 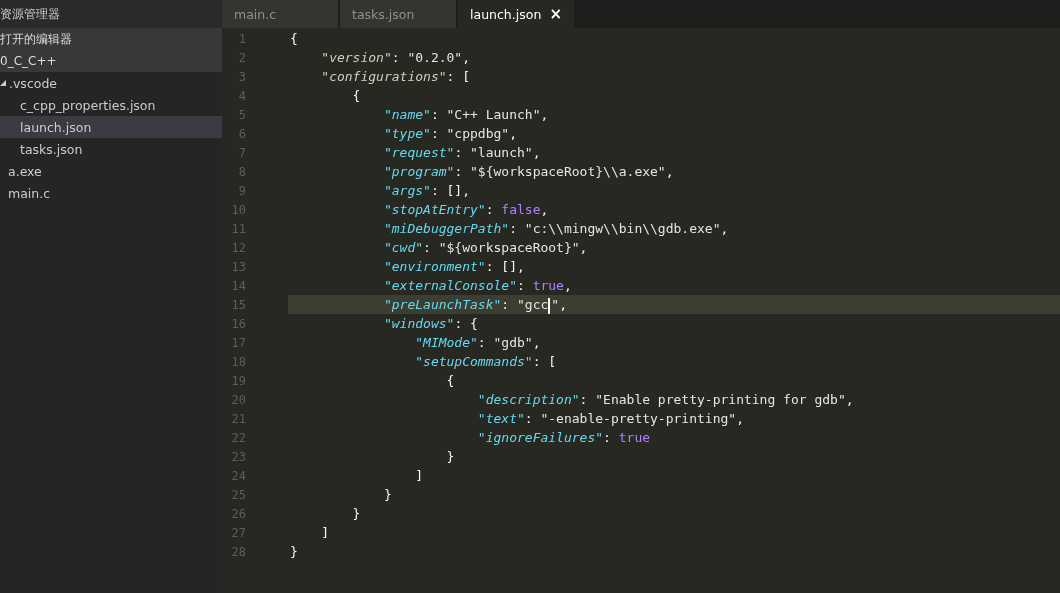 I want to click on tree-item: main.c, so click(x=111, y=193).